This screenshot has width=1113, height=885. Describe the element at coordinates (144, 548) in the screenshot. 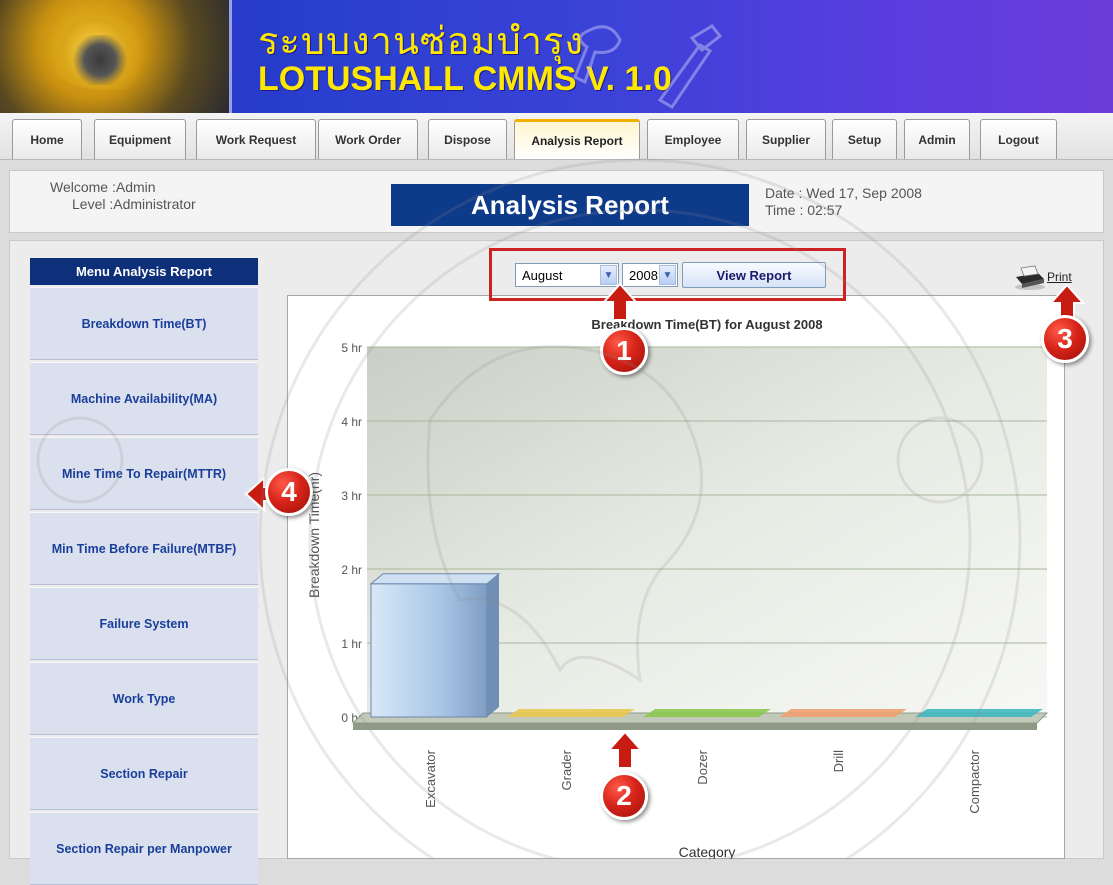

I see `menu-item-mtbf: Min Time Before Failure(MTBF)` at that location.